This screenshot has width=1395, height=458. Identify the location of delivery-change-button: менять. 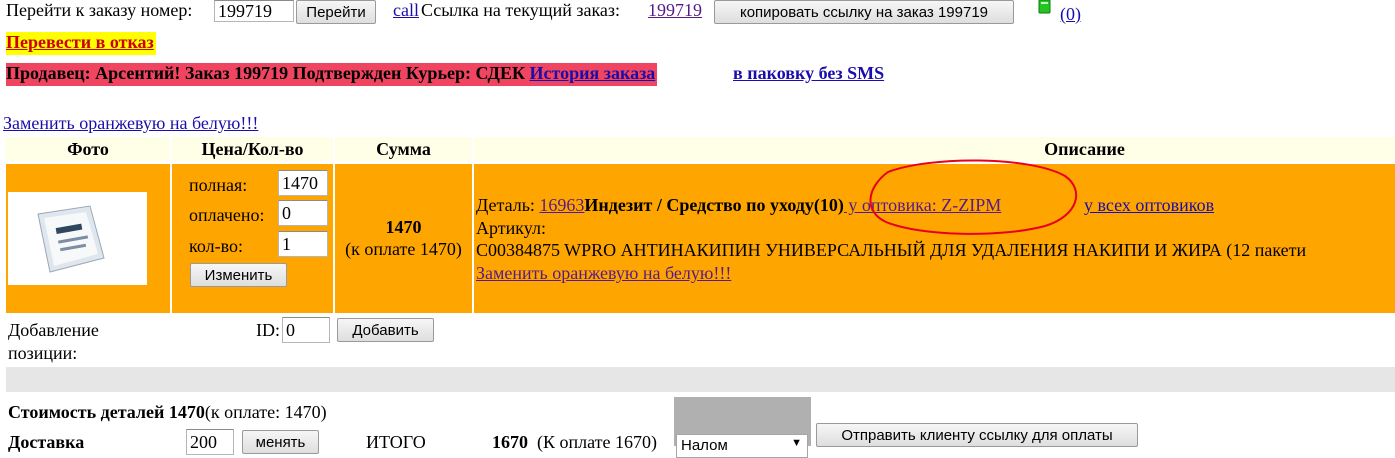
(280, 442).